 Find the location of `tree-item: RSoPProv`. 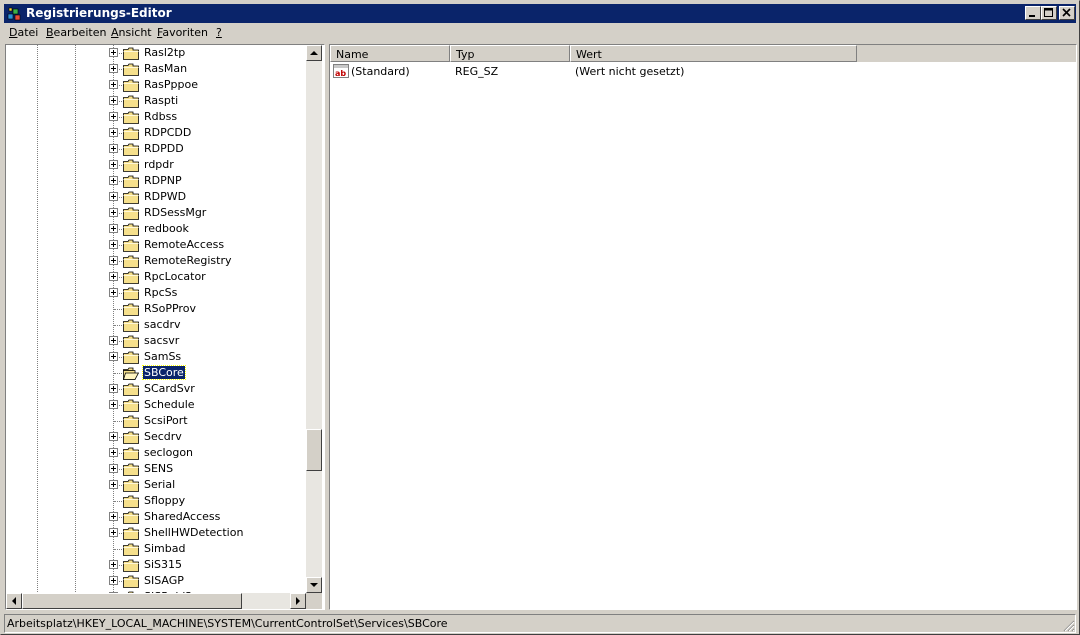

tree-item: RSoPProv is located at coordinates (156, 309).